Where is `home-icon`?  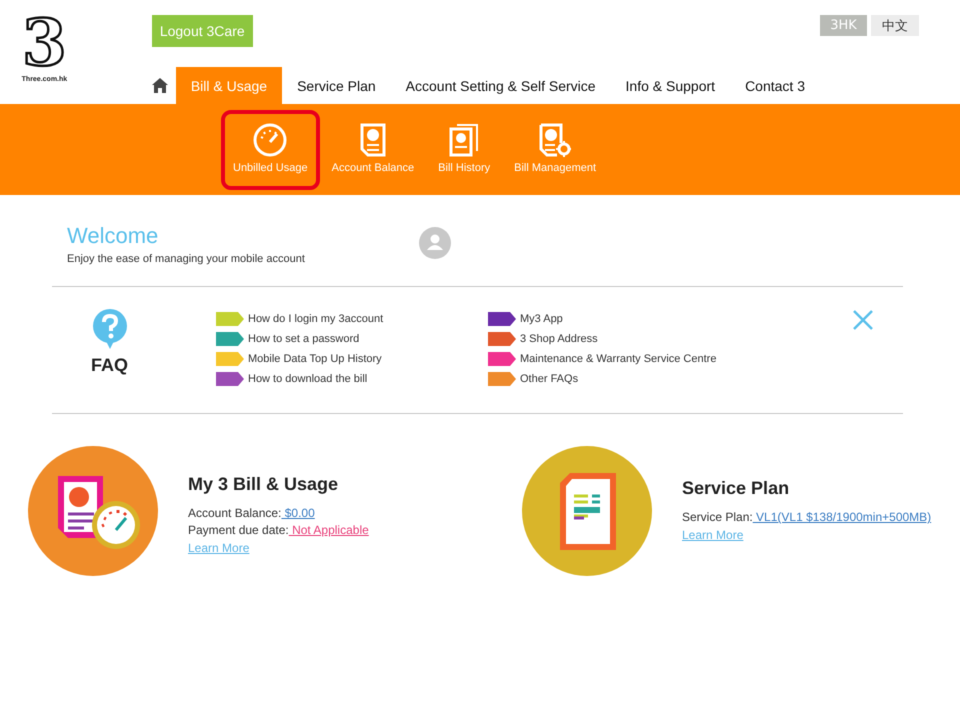
home-icon is located at coordinates (160, 85).